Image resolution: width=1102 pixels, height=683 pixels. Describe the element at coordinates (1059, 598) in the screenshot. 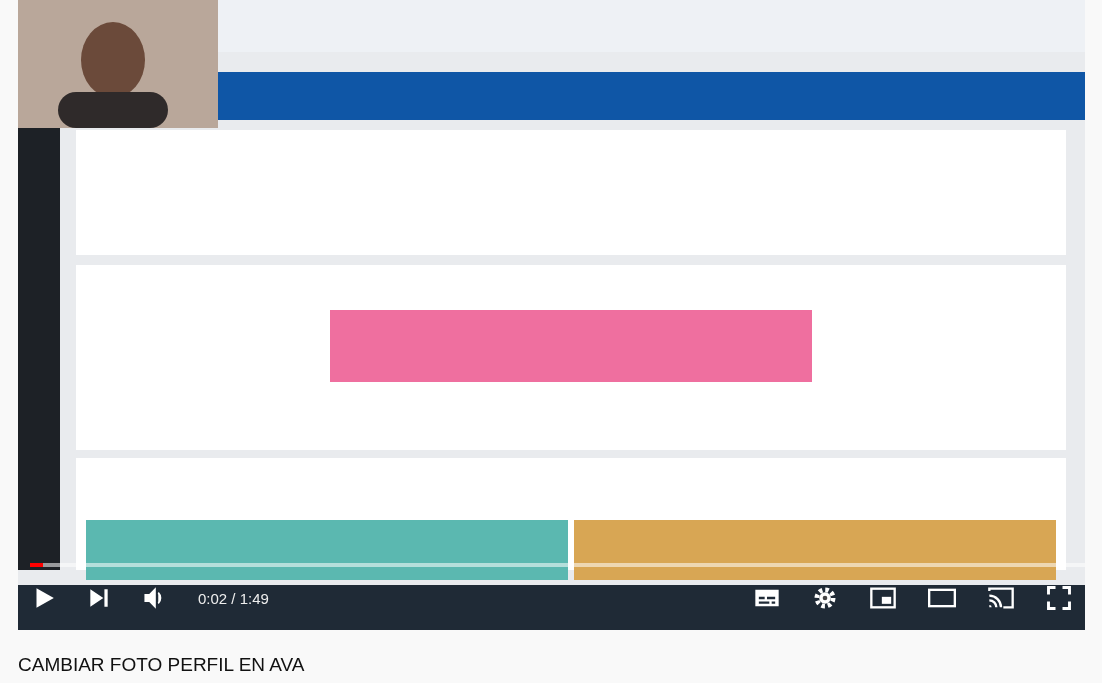

I see `fullscreen-icon` at that location.